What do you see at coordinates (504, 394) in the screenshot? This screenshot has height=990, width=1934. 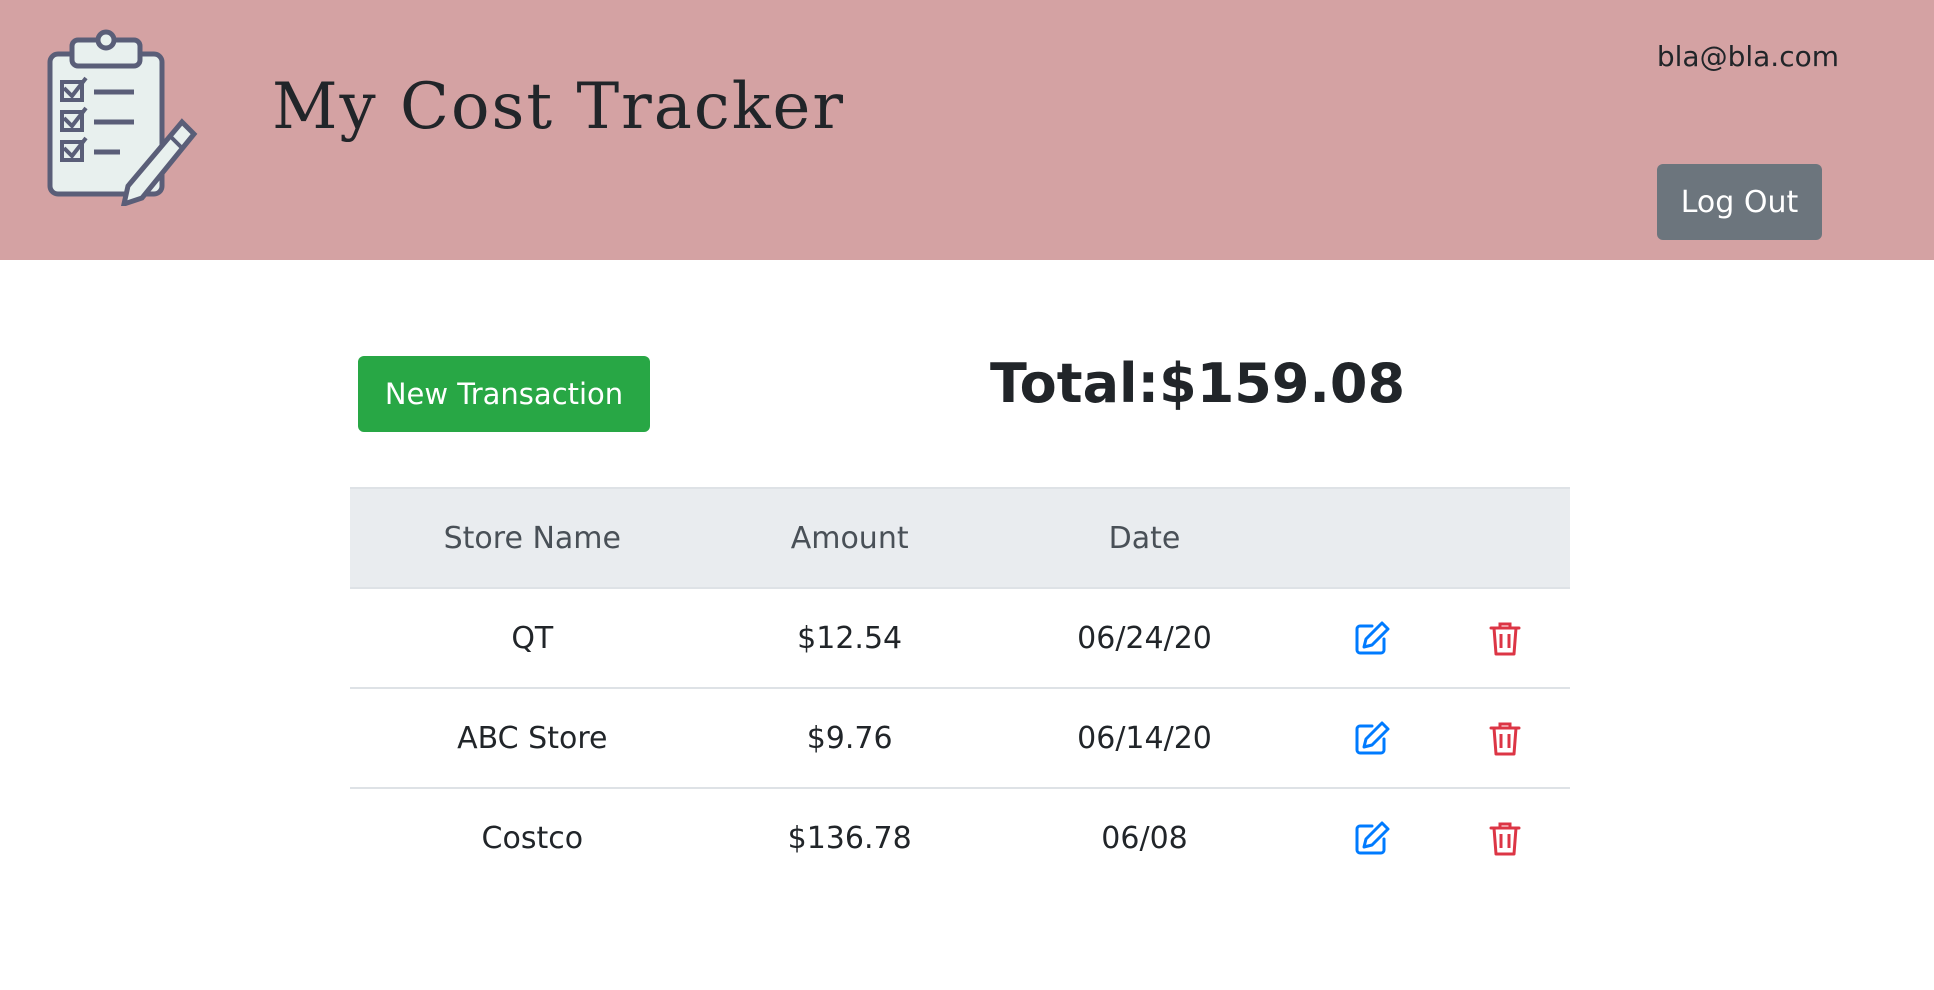 I see `new-transaction-button: New Transaction` at bounding box center [504, 394].